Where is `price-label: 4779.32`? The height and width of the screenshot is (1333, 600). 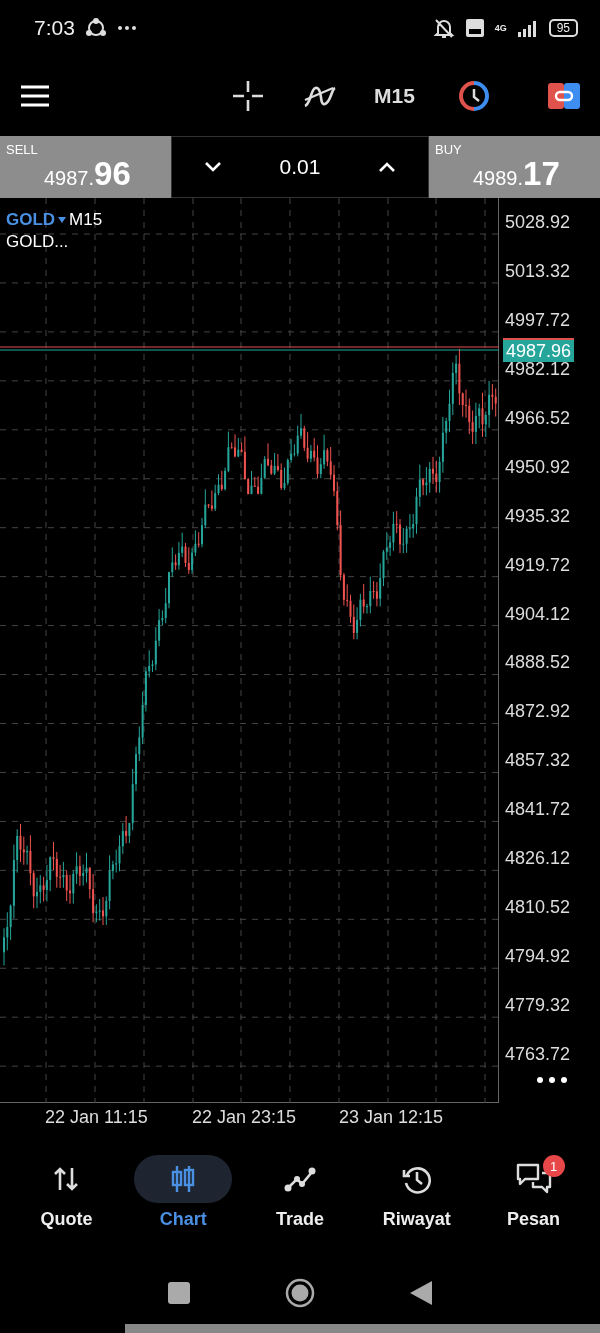 price-label: 4779.32 is located at coordinates (538, 1005).